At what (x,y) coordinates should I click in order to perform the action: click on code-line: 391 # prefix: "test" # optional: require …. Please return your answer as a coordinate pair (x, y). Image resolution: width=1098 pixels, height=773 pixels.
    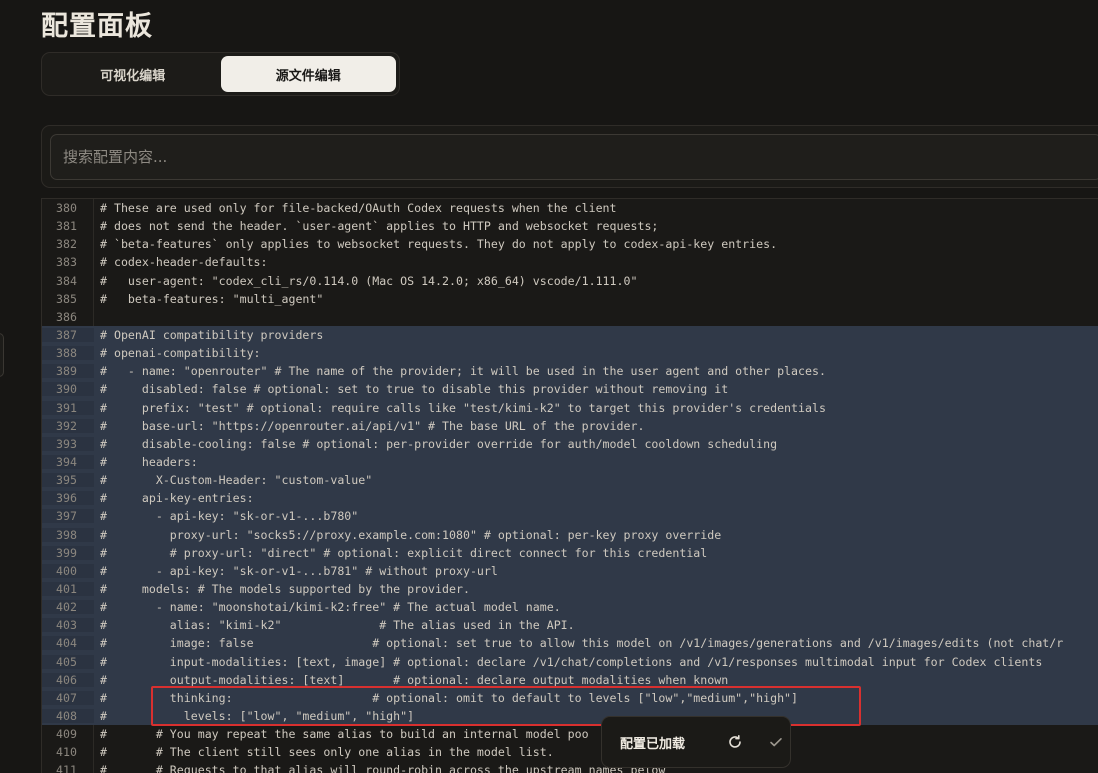
    Looking at the image, I should click on (570, 407).